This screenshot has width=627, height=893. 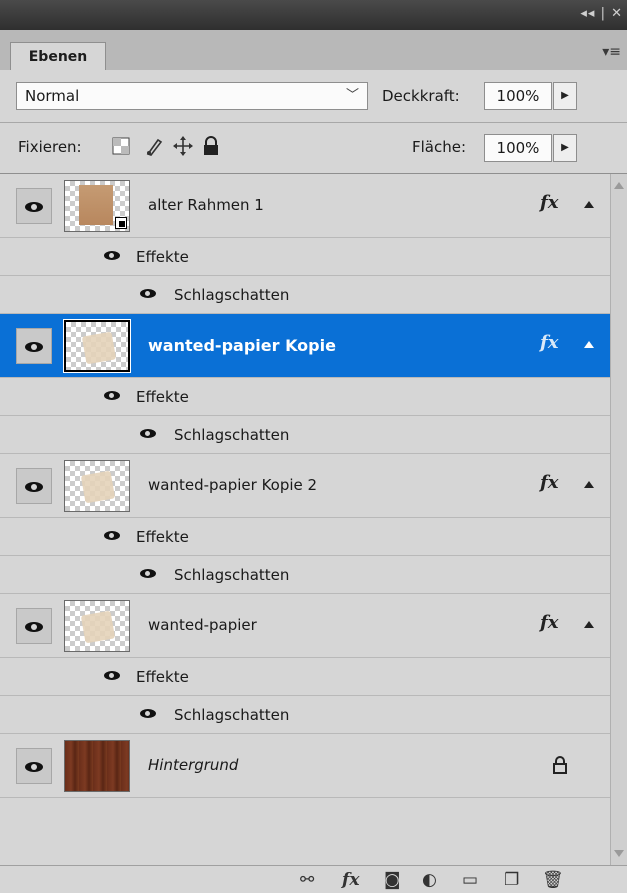 I want to click on smart-object-icon, so click(x=121, y=223).